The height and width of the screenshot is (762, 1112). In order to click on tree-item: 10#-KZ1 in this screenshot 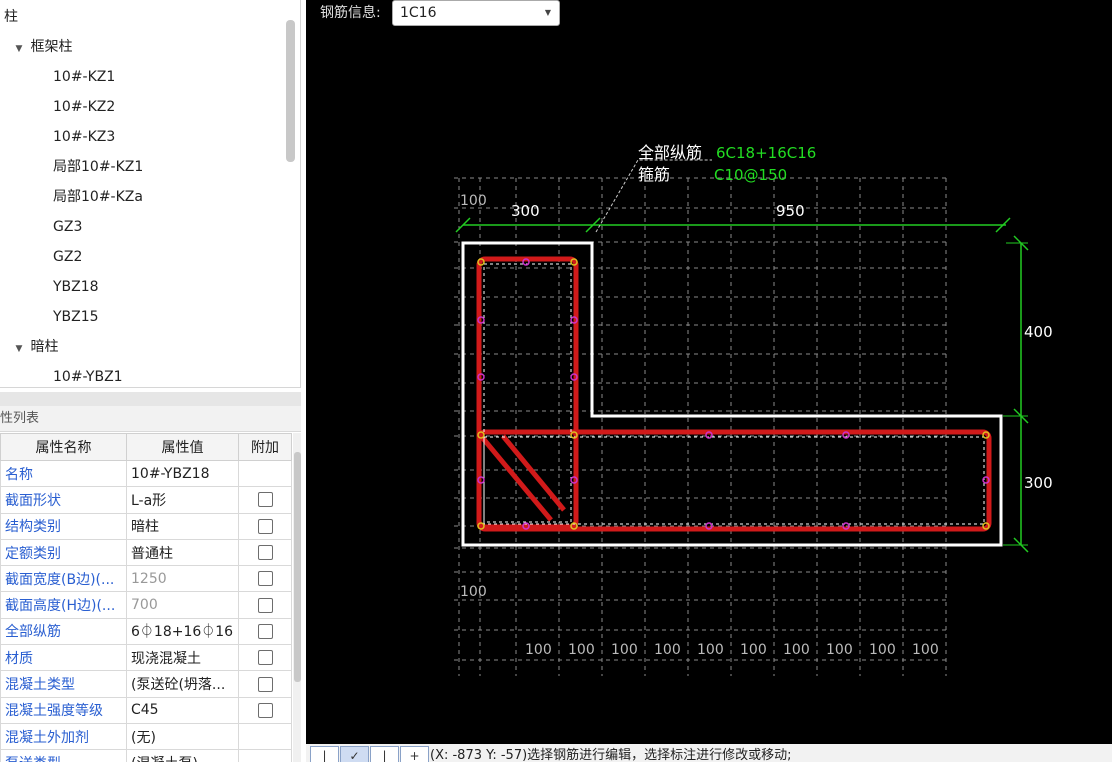, I will do `click(84, 77)`.